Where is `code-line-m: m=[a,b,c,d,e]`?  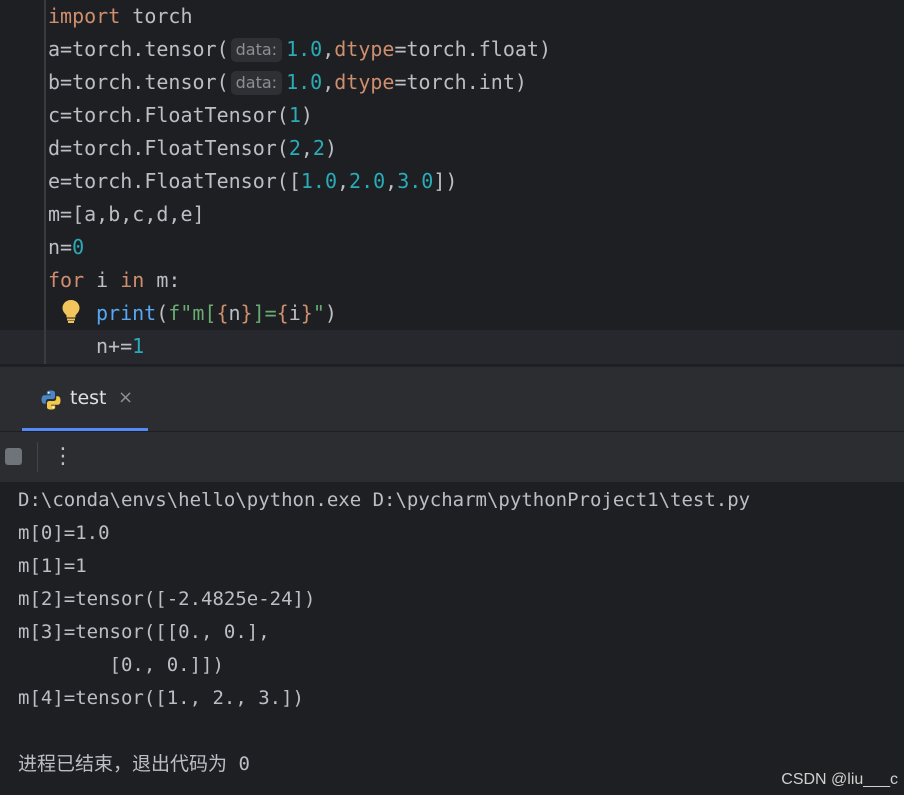 code-line-m: m=[a,b,c,d,e] is located at coordinates (126, 214).